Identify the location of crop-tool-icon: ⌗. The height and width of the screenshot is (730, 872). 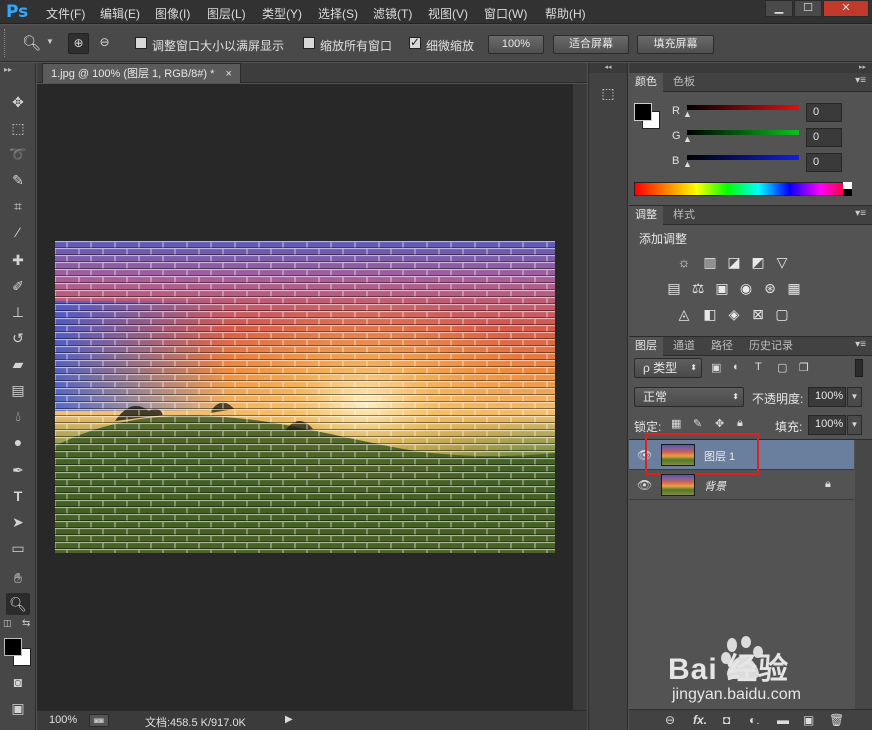
(18, 206).